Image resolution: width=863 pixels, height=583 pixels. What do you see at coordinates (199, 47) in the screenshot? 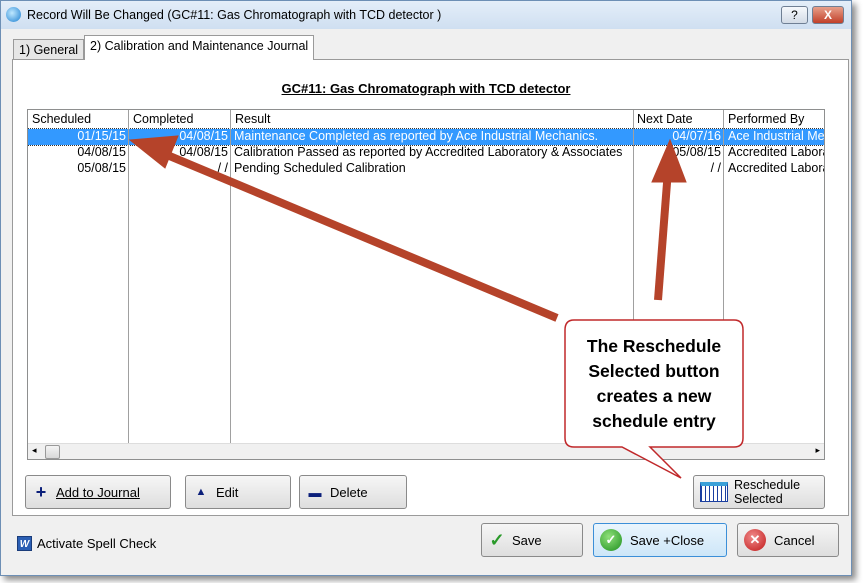
I see `tab-journal: 2) Calibration and Maintenance Journal` at bounding box center [199, 47].